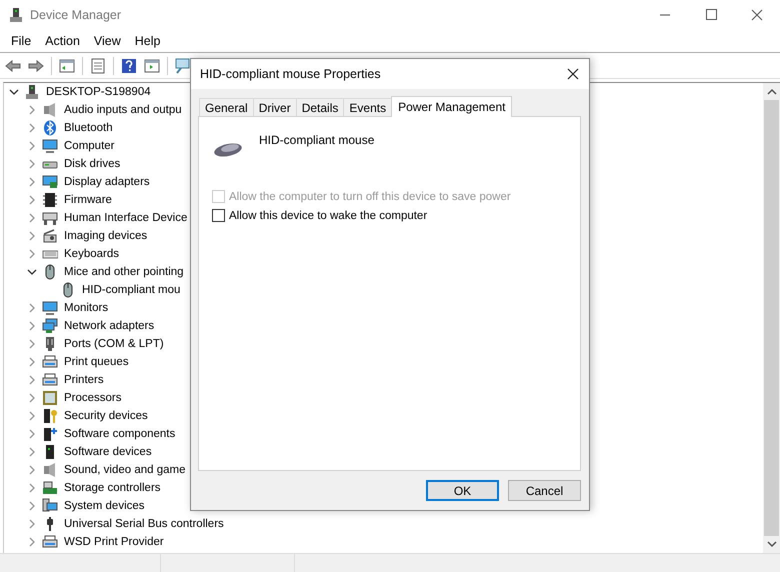  I want to click on window-title: Device Manager, so click(76, 15).